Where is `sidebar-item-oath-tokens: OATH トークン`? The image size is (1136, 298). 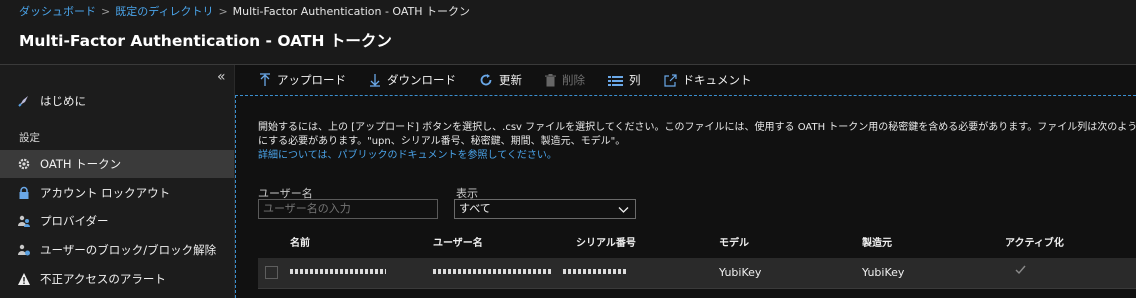
sidebar-item-oath-tokens: OATH トークン is located at coordinates (117, 164).